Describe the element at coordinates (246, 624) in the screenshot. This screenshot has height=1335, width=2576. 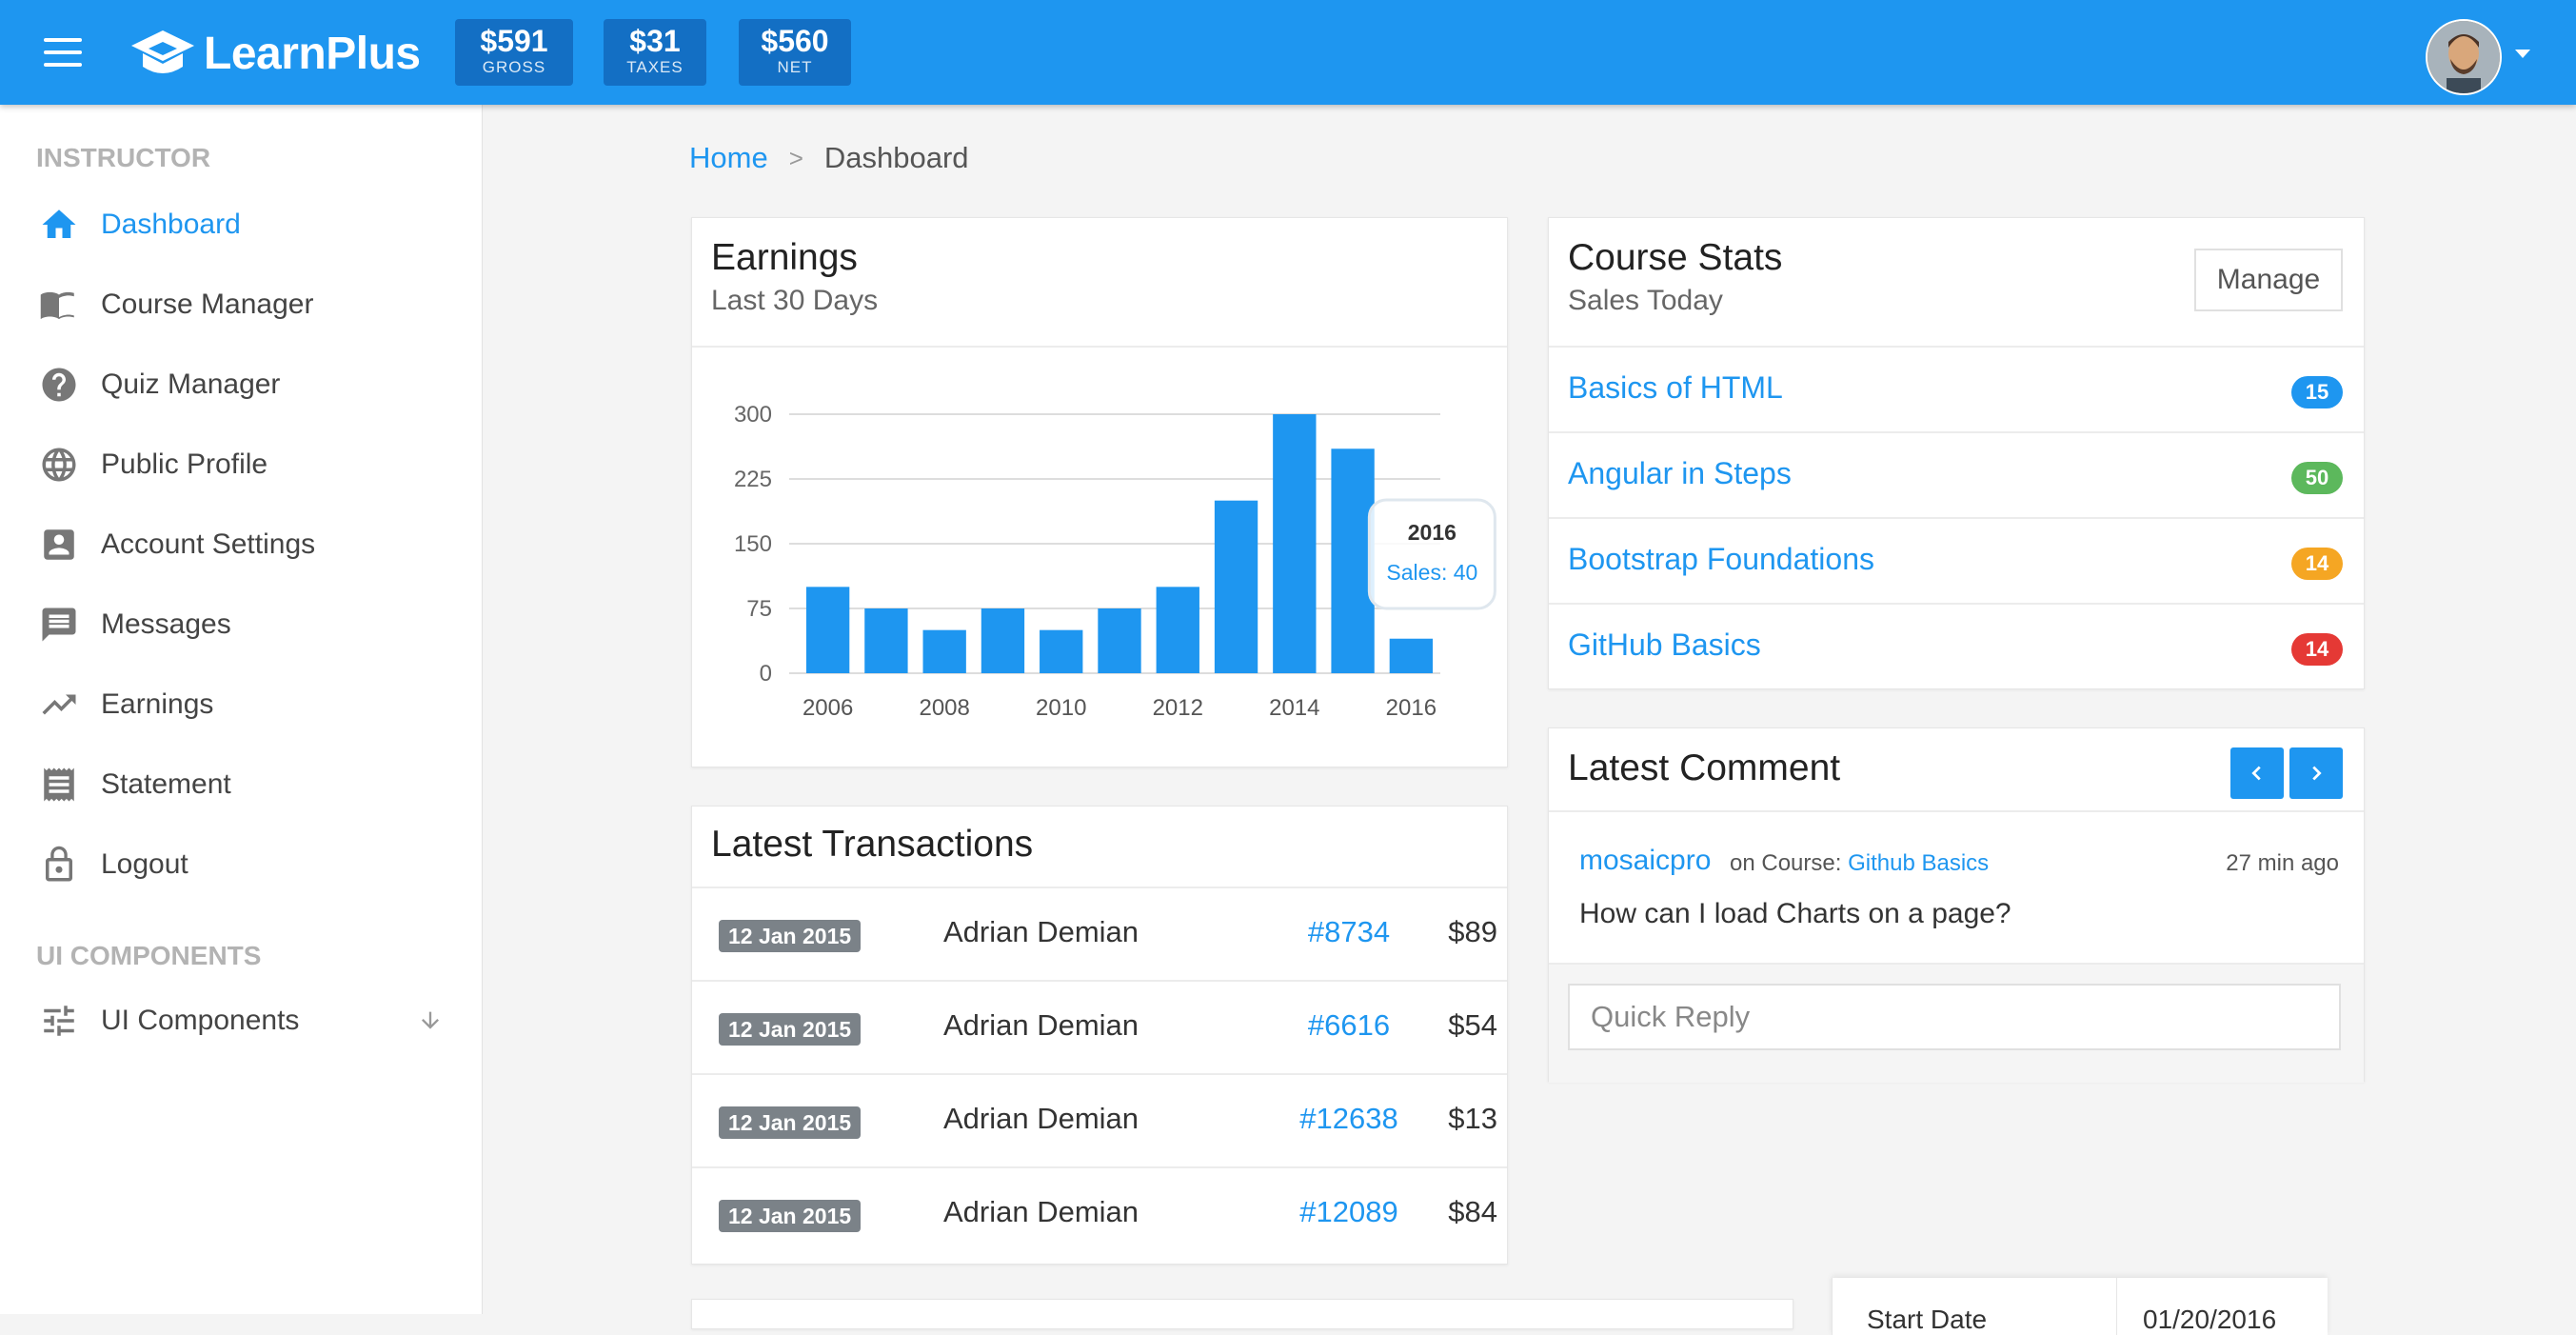
I see `sidebar-item-messages: Messages` at that location.